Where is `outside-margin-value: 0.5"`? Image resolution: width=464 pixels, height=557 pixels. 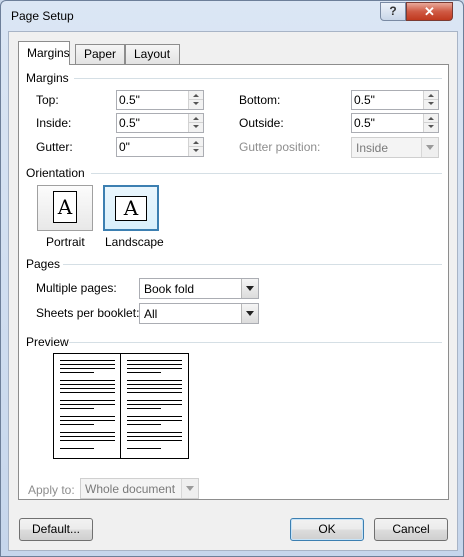
outside-margin-value: 0.5" is located at coordinates (364, 123).